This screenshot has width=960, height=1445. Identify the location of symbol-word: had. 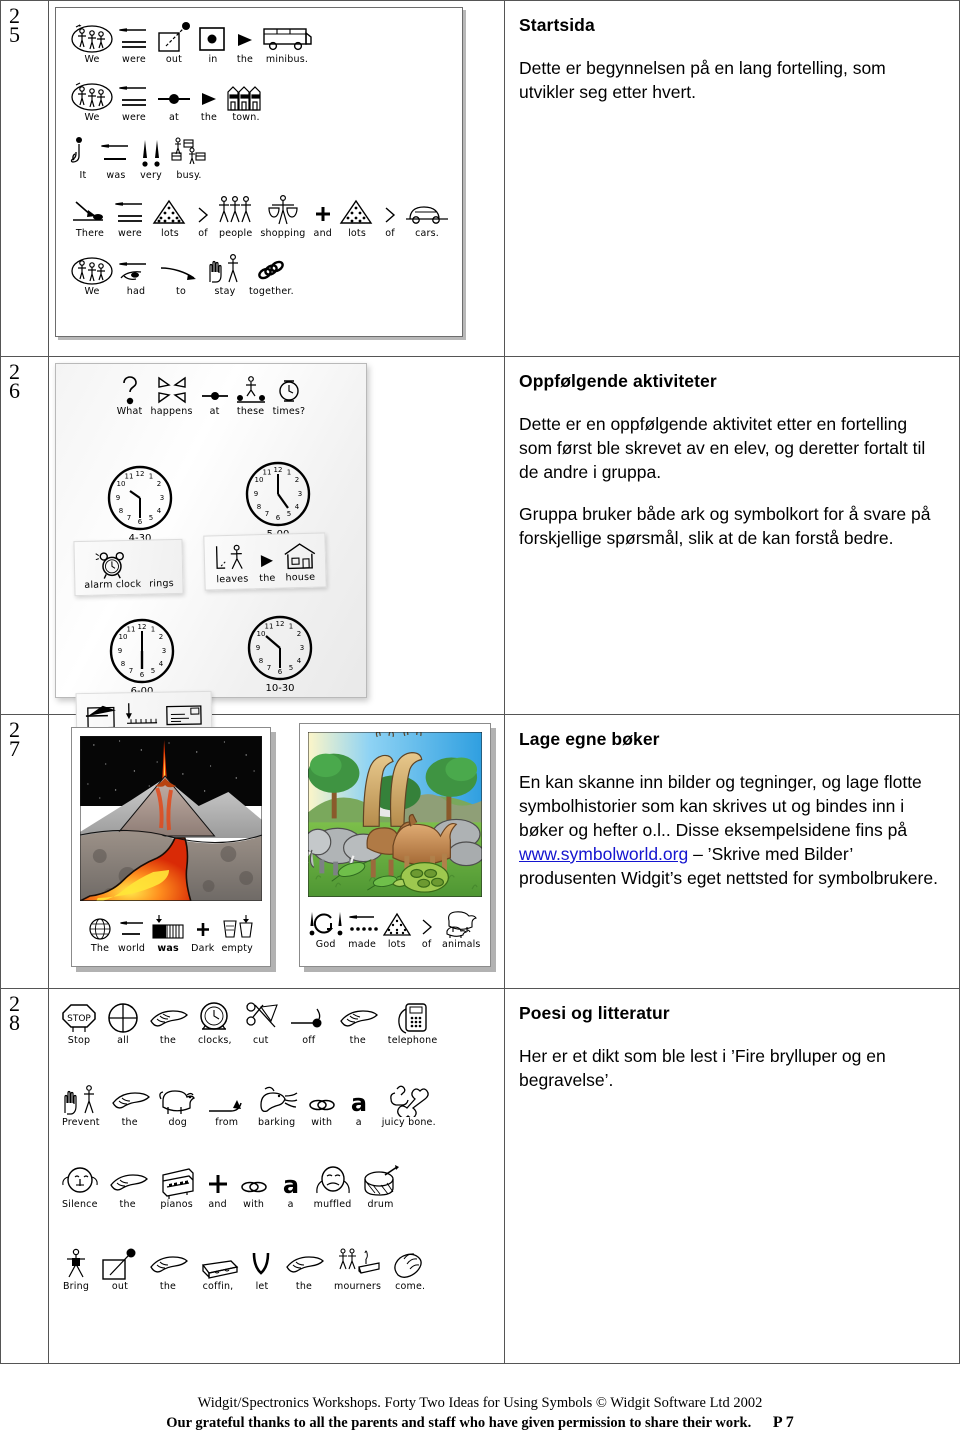
(136, 275).